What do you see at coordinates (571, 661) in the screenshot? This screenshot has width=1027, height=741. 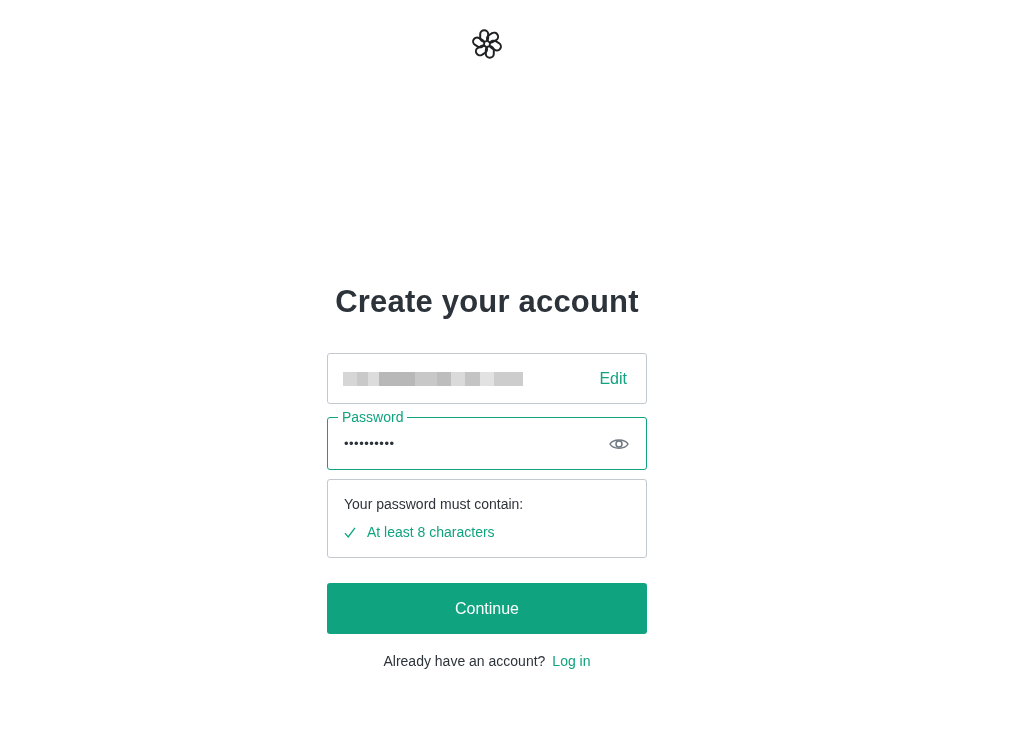 I see `login-link: Log in` at bounding box center [571, 661].